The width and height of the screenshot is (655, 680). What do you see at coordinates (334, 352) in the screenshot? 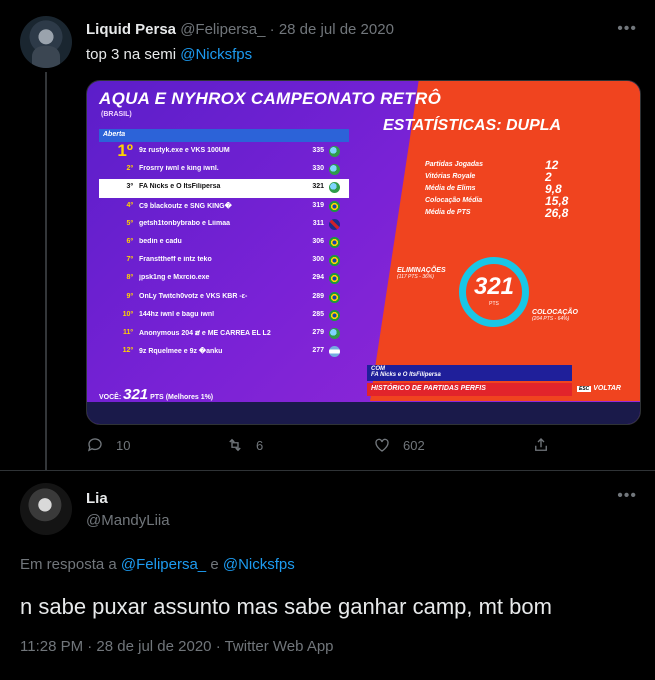
I see `argentina-flag-icon` at bounding box center [334, 352].